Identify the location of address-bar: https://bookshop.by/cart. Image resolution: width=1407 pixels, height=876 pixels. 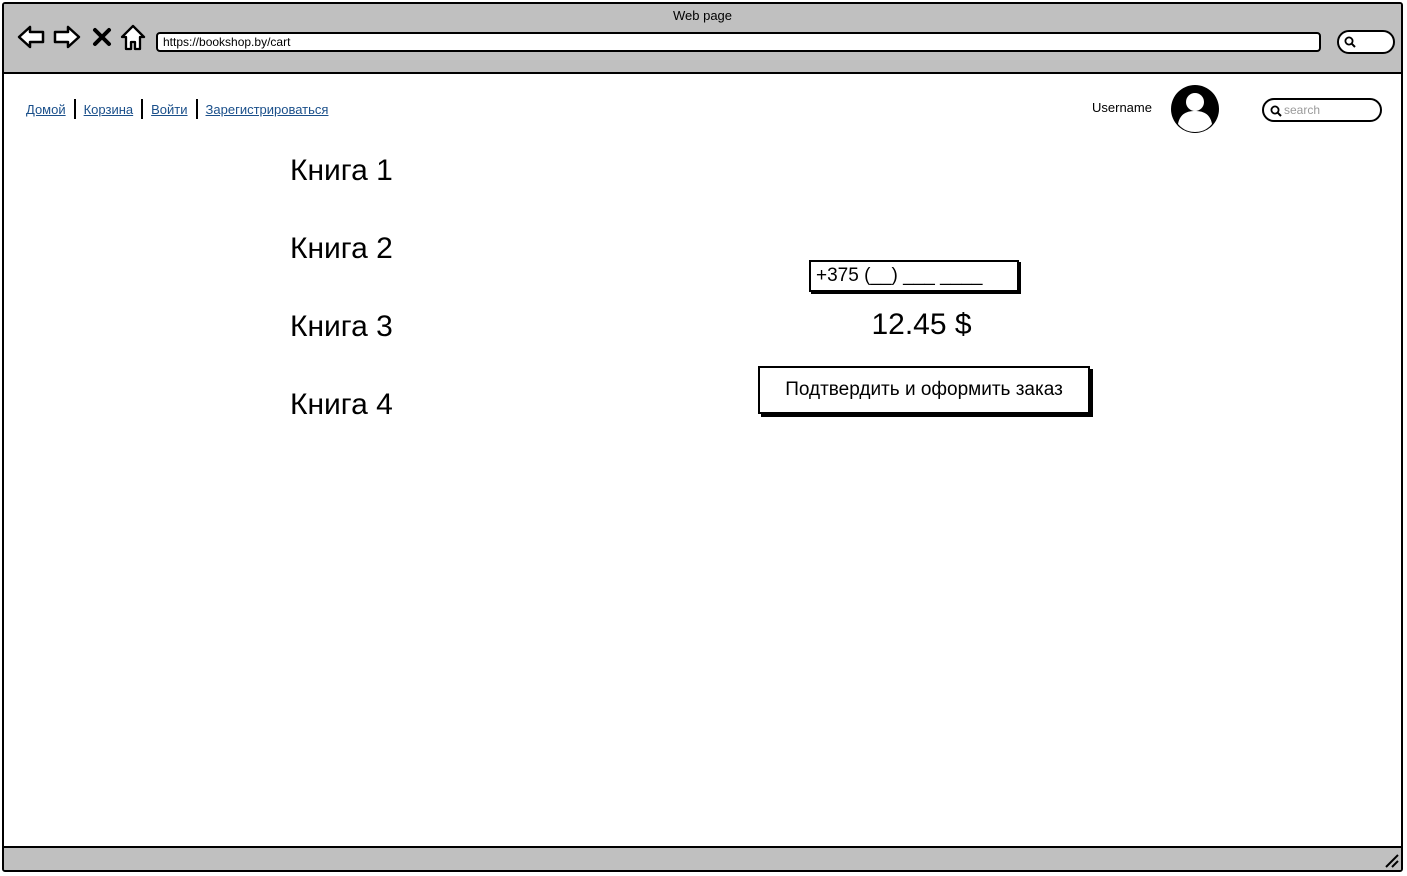
(738, 42).